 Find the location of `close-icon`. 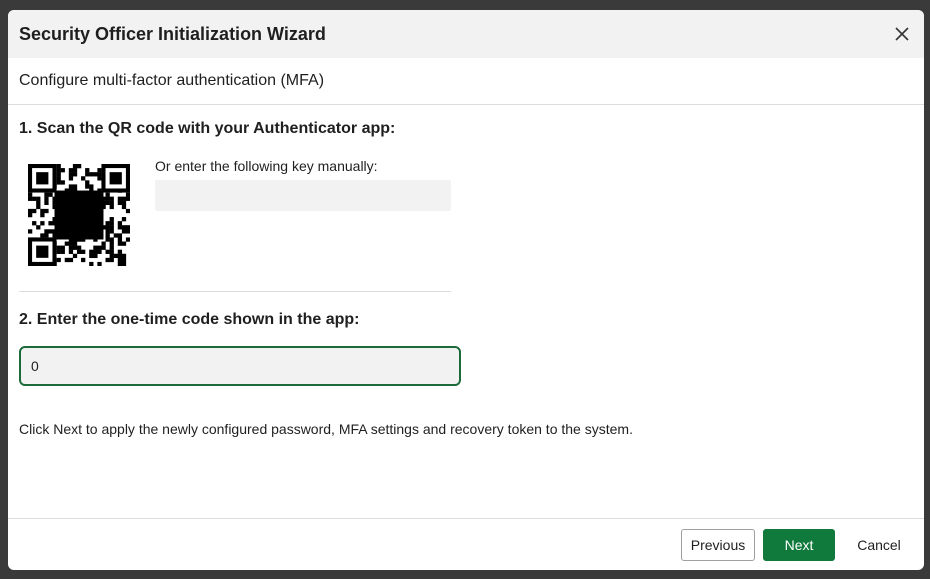

close-icon is located at coordinates (902, 34).